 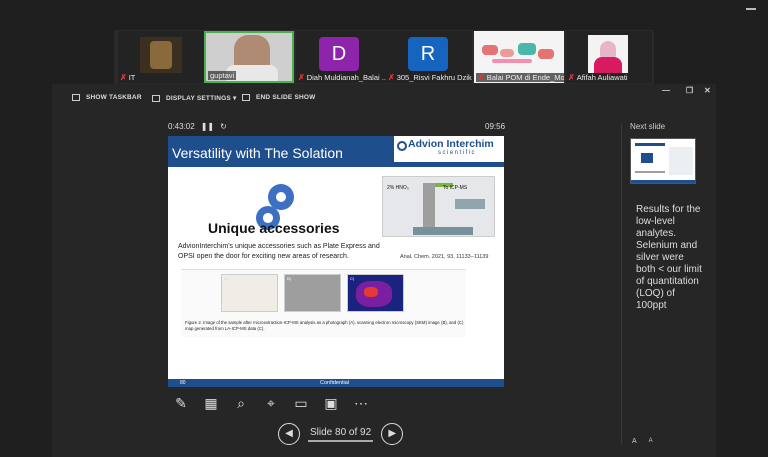 What do you see at coordinates (207, 126) in the screenshot?
I see `pause-icon: ❚❚` at bounding box center [207, 126].